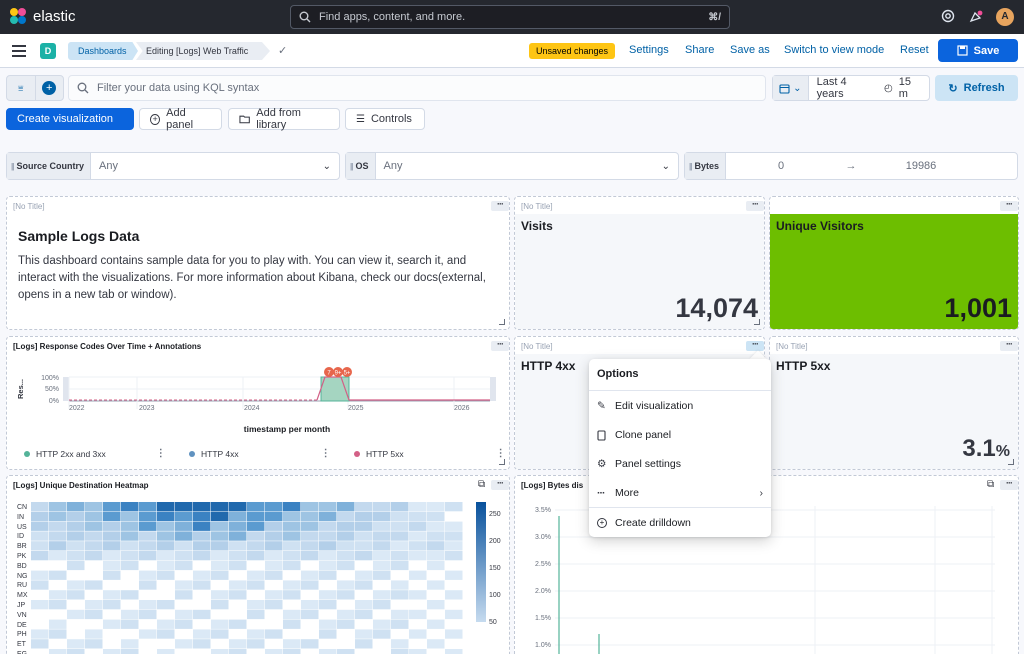  Describe the element at coordinates (173, 166) in the screenshot. I see `source-country-control: || Source Country Any ⌄` at that location.